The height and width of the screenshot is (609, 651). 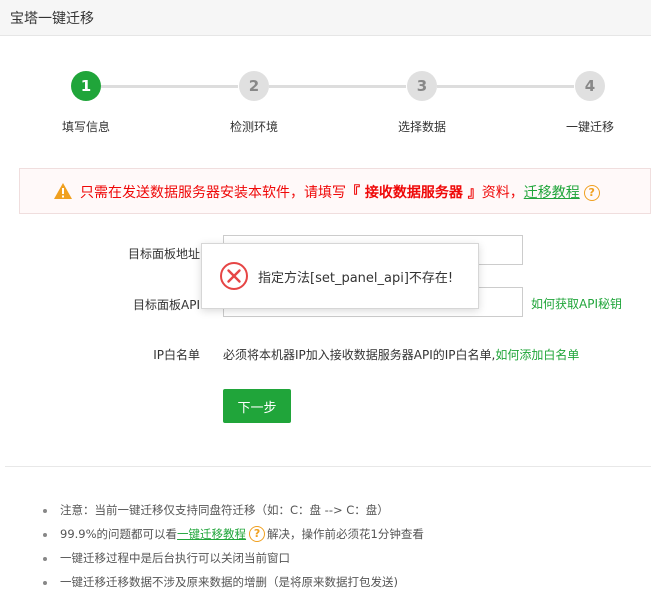 What do you see at coordinates (325, 105) in the screenshot?
I see `step-progress: 1 2 3 4 填写信息 检测环境 选择数据 一键迁移` at bounding box center [325, 105].